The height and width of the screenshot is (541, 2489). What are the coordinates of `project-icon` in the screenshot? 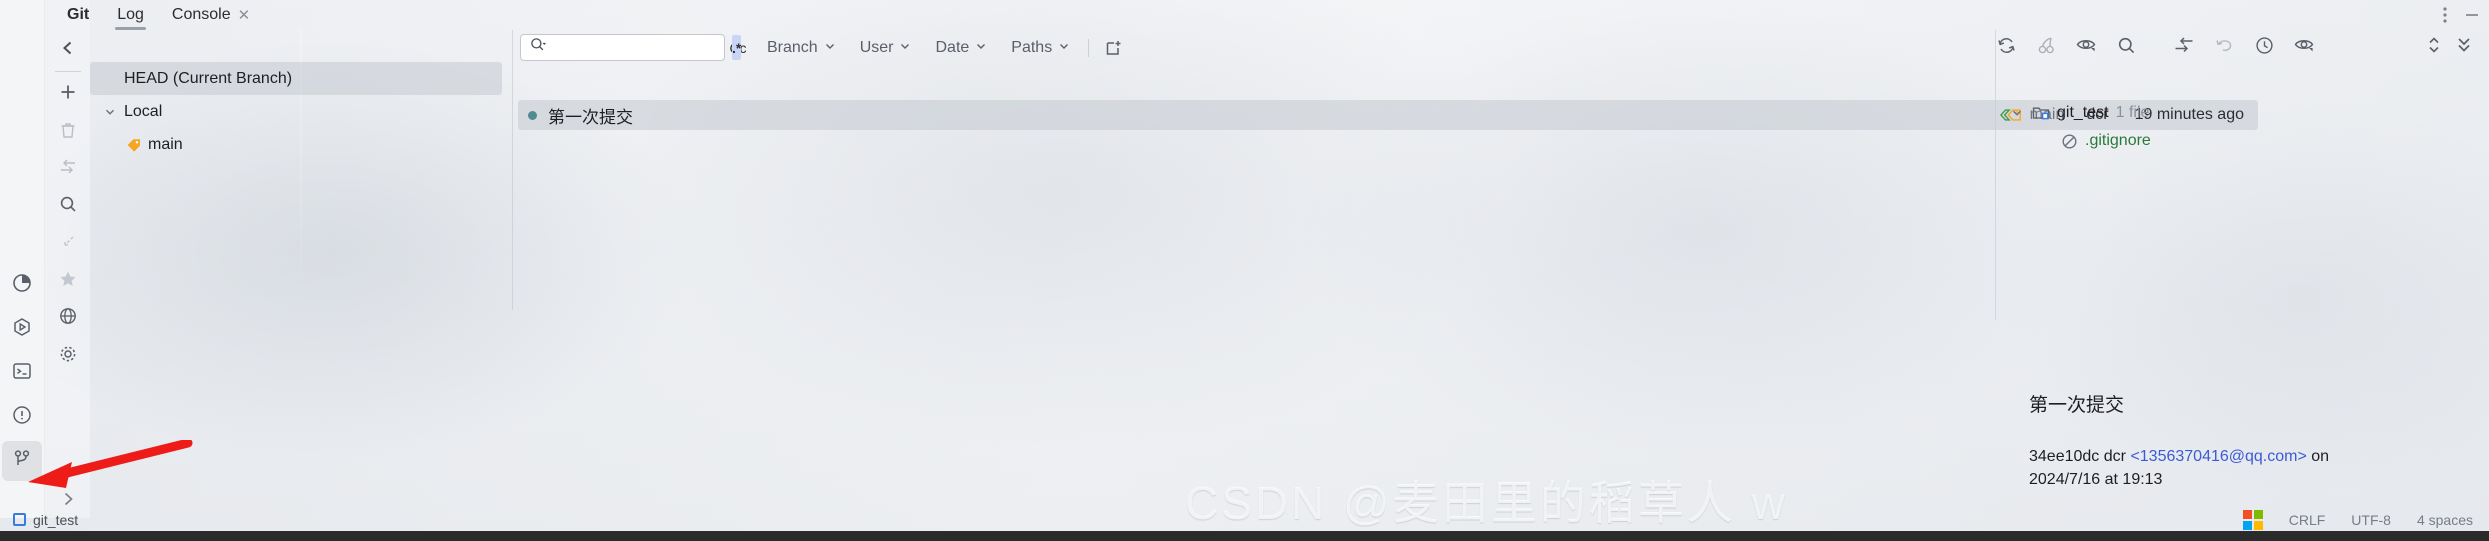 It's located at (19, 519).